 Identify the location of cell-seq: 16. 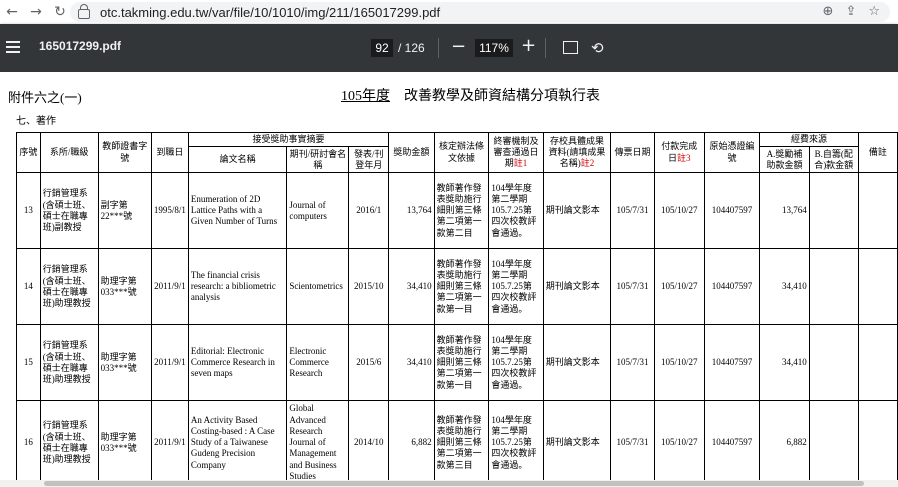
(28, 443).